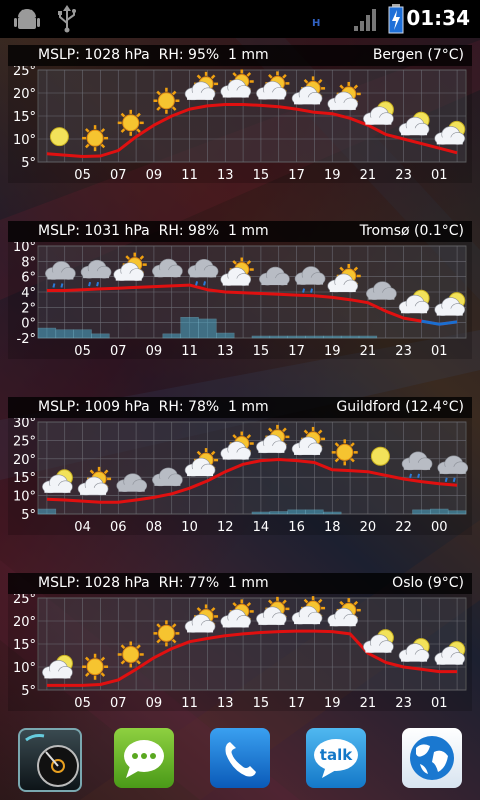 The height and width of the screenshot is (800, 480). I want to click on y-tick-label: 6°, so click(28, 278).